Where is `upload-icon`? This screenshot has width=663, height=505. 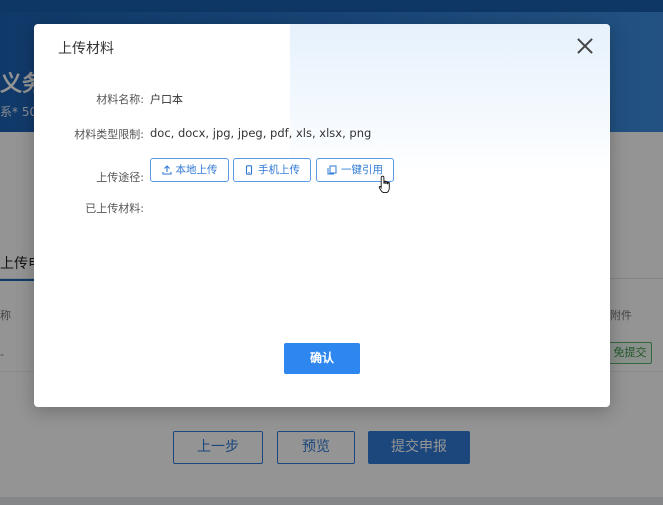
upload-icon is located at coordinates (166, 170).